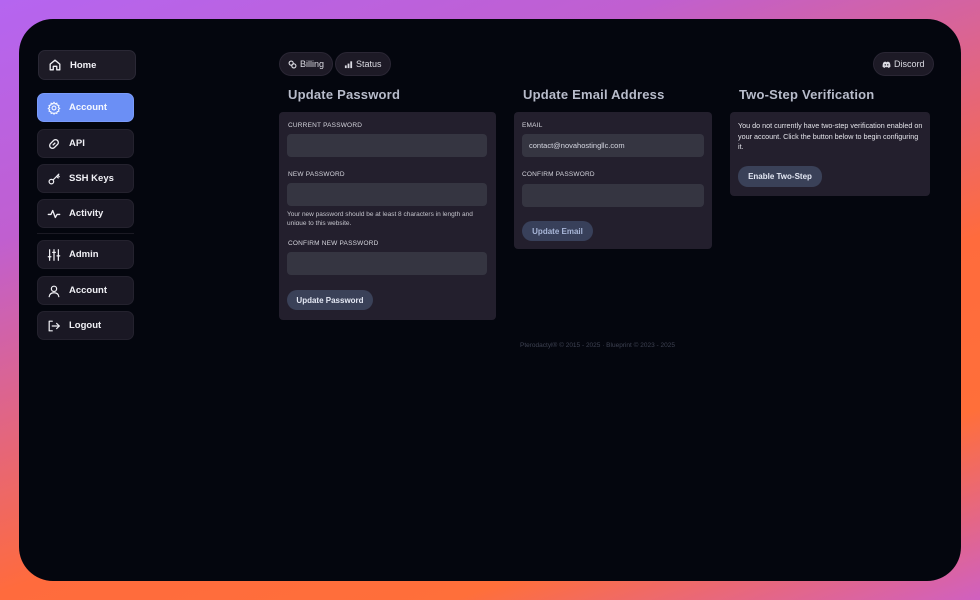 This screenshot has height=600, width=980. What do you see at coordinates (558, 174) in the screenshot?
I see `confirm-password-label: CONFIRM PASSWORD` at bounding box center [558, 174].